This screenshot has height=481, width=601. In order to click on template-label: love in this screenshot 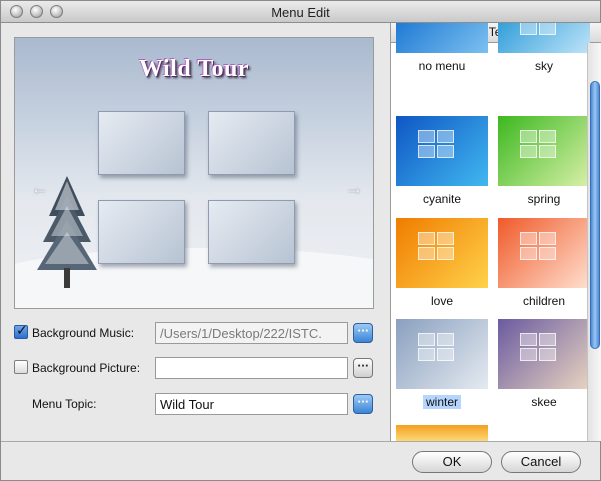, I will do `click(442, 301)`.